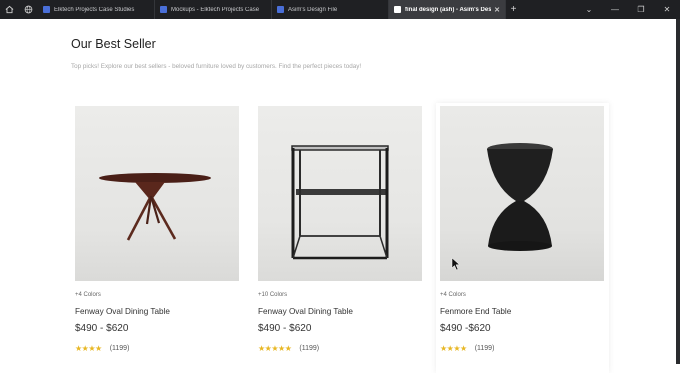 Image resolution: width=680 pixels, height=373 pixels. I want to click on close-tab-icon: ✕, so click(497, 10).